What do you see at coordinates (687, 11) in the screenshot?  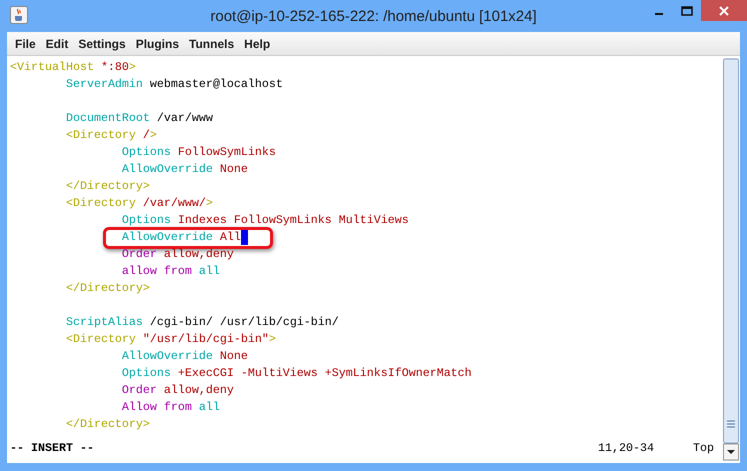 I see `maximize-icon` at bounding box center [687, 11].